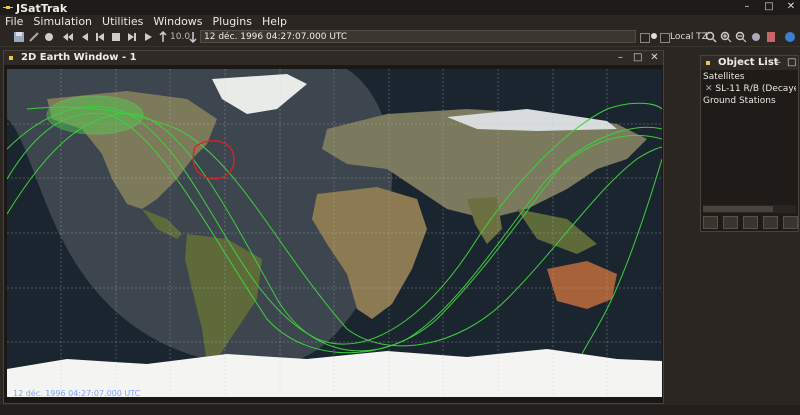 The width and height of the screenshot is (800, 415). I want to click on zoom-icon, so click(711, 37).